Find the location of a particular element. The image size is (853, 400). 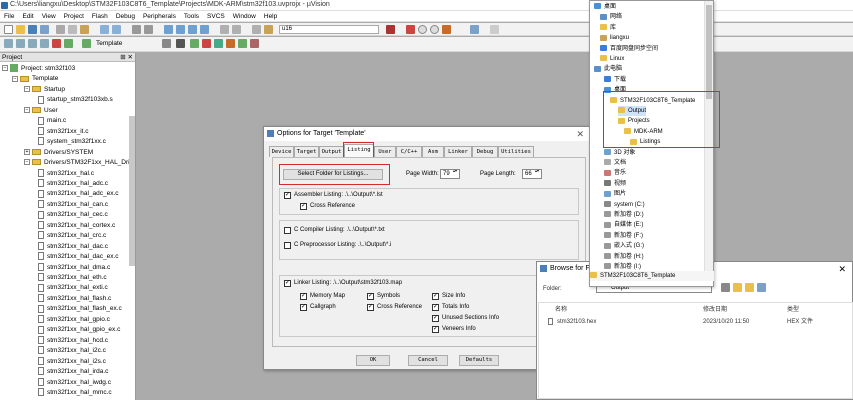

source-file: stm32f1xx_it.c is located at coordinates (63, 131).